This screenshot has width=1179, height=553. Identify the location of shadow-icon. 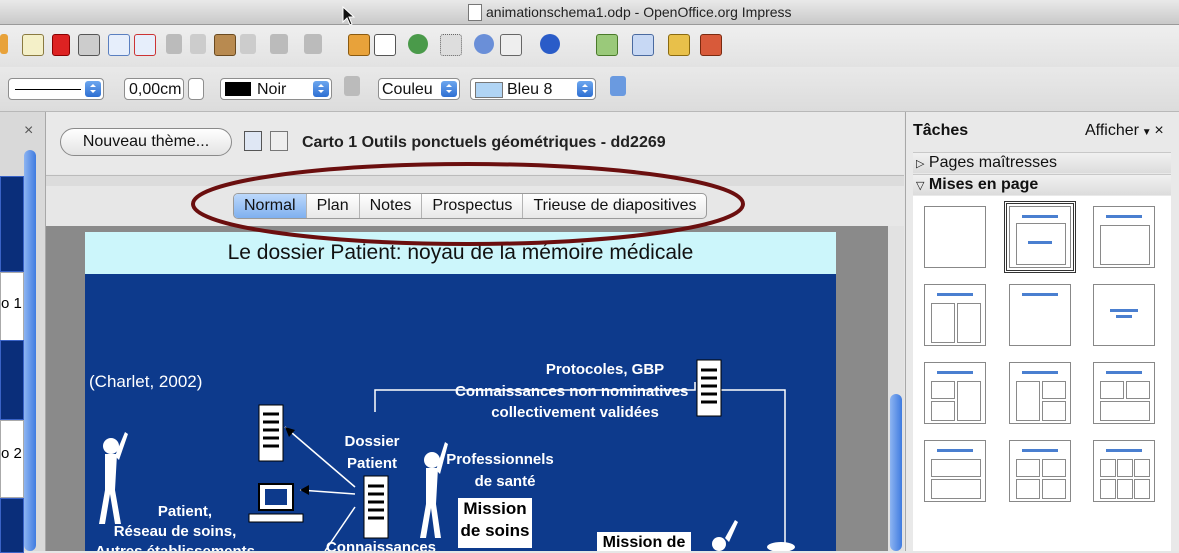
(618, 86).